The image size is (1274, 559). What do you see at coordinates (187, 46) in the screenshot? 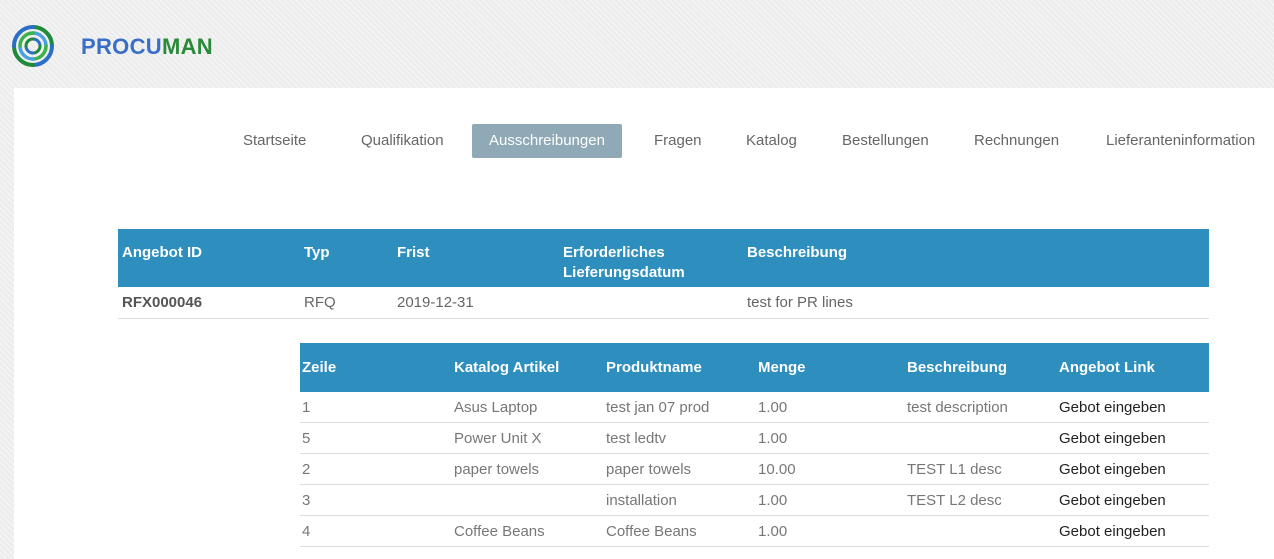
I see `app-name-part2: MAN` at bounding box center [187, 46].